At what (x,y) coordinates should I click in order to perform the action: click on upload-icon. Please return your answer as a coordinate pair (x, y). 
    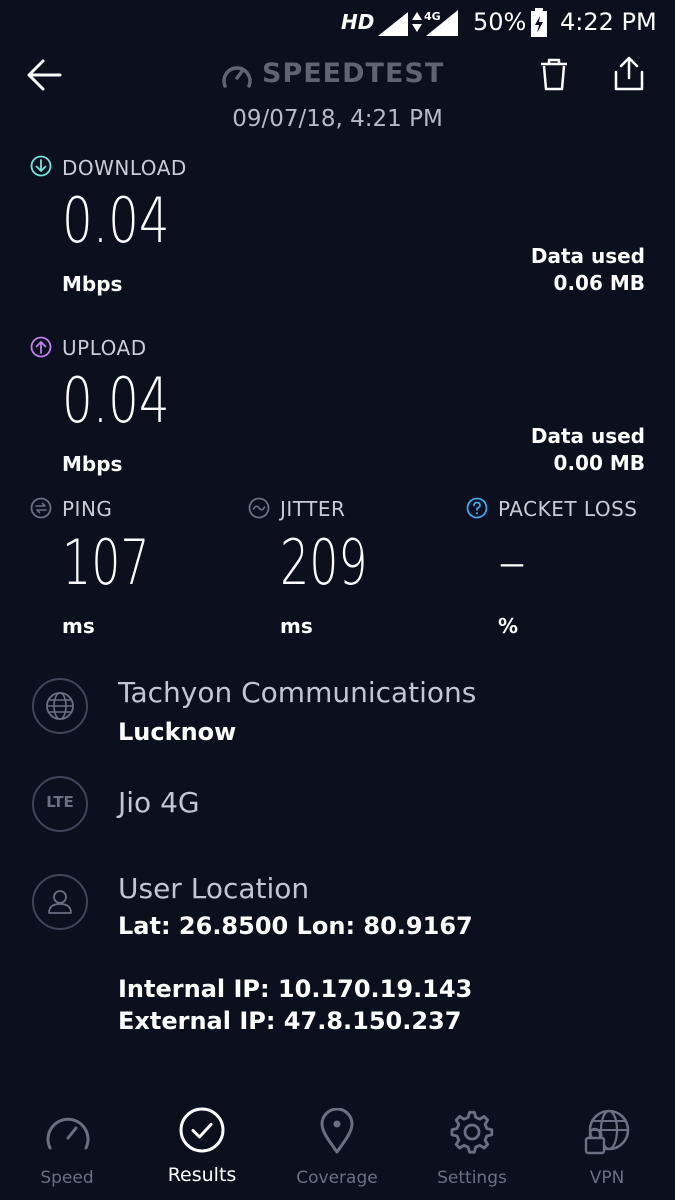
    Looking at the image, I should click on (41, 347).